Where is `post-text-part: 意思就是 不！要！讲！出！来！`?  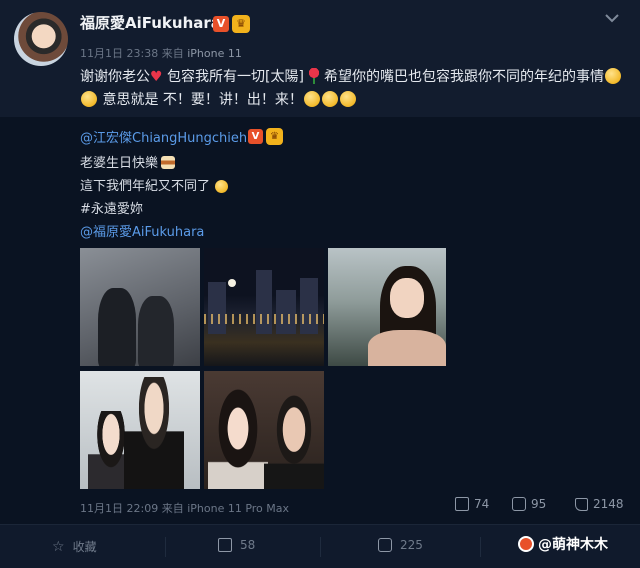 post-text-part: 意思就是 不！要！讲！出！来！ is located at coordinates (202, 100).